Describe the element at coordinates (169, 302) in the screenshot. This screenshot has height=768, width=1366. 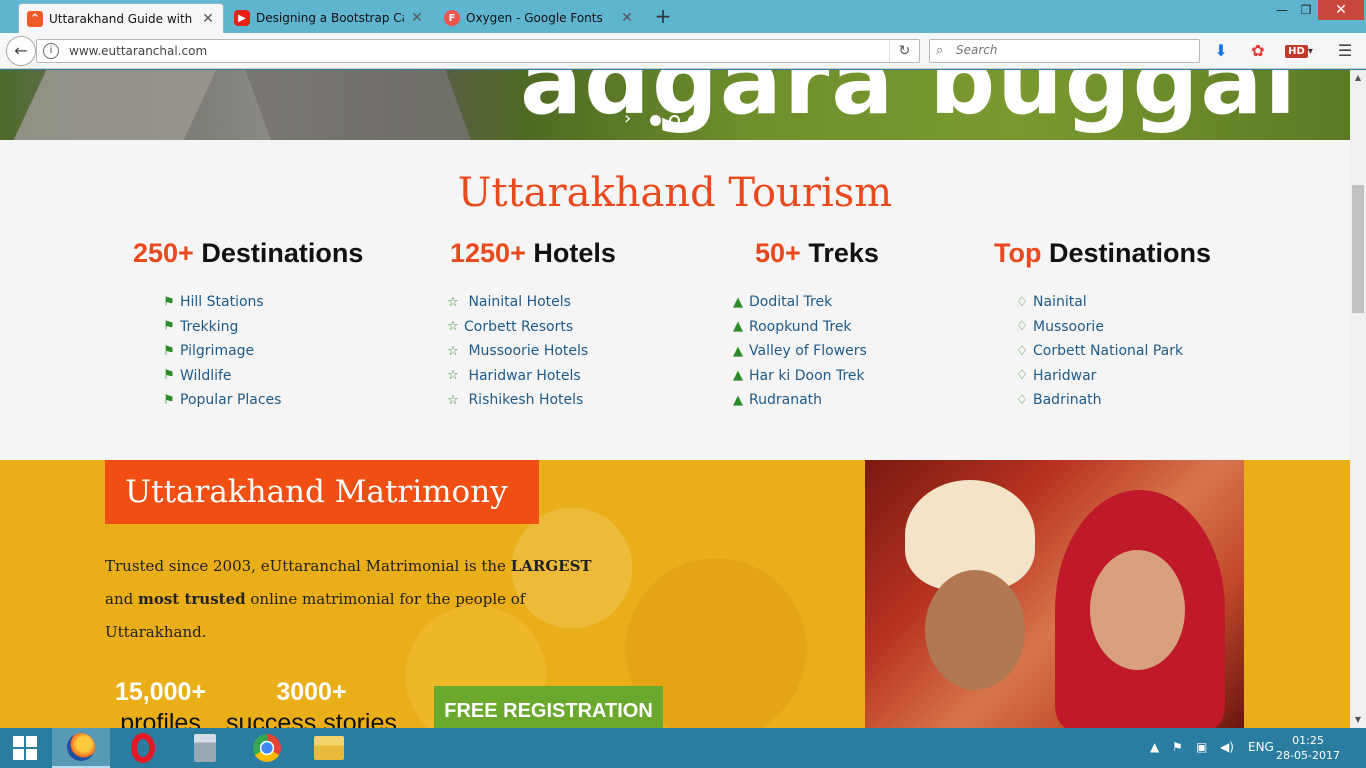
I see `flag-icon: ⚑` at that location.